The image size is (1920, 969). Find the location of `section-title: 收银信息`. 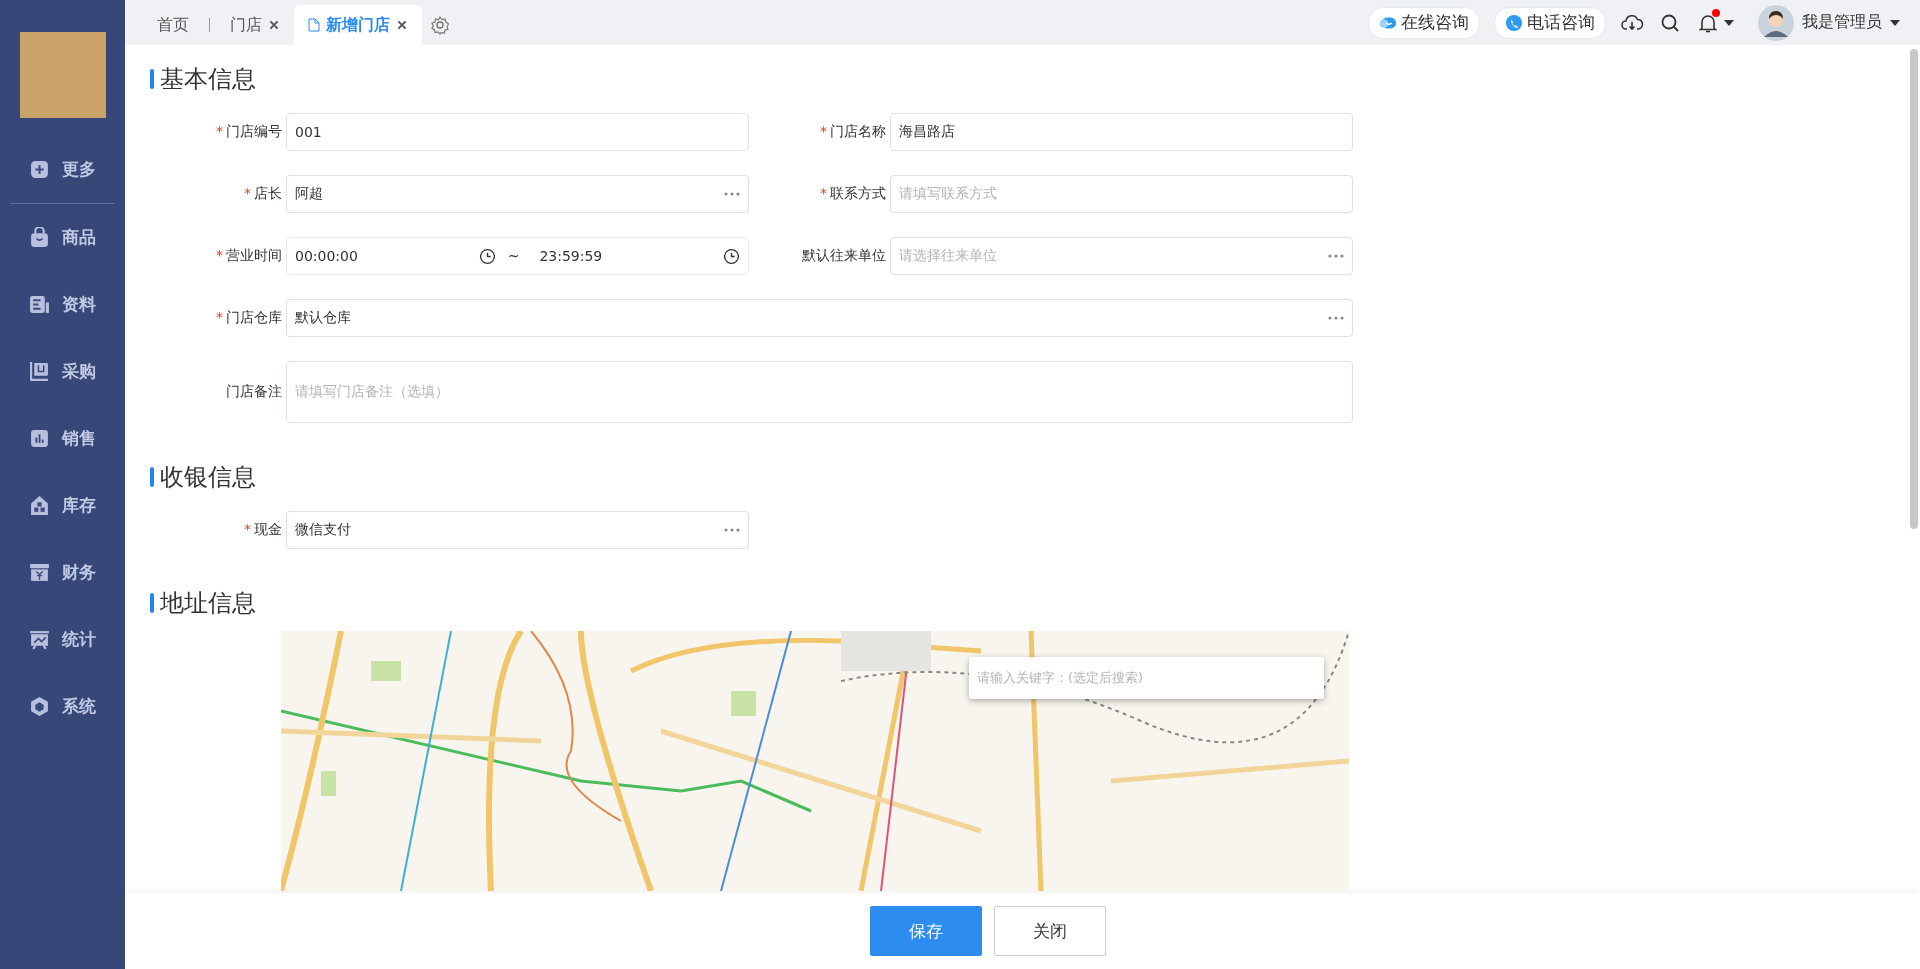

section-title: 收银信息 is located at coordinates (208, 477).